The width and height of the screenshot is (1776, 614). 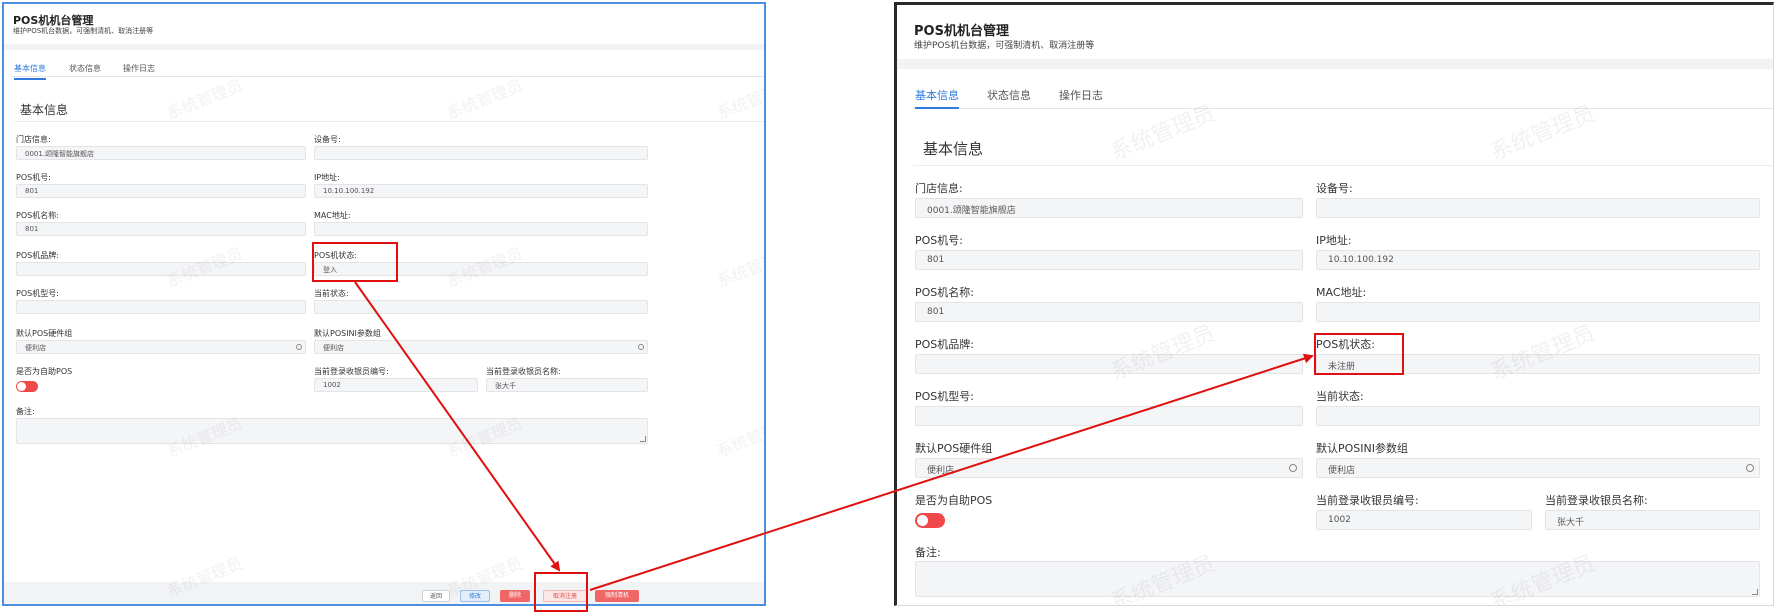 I want to click on annotation-box-status, so click(x=355, y=262).